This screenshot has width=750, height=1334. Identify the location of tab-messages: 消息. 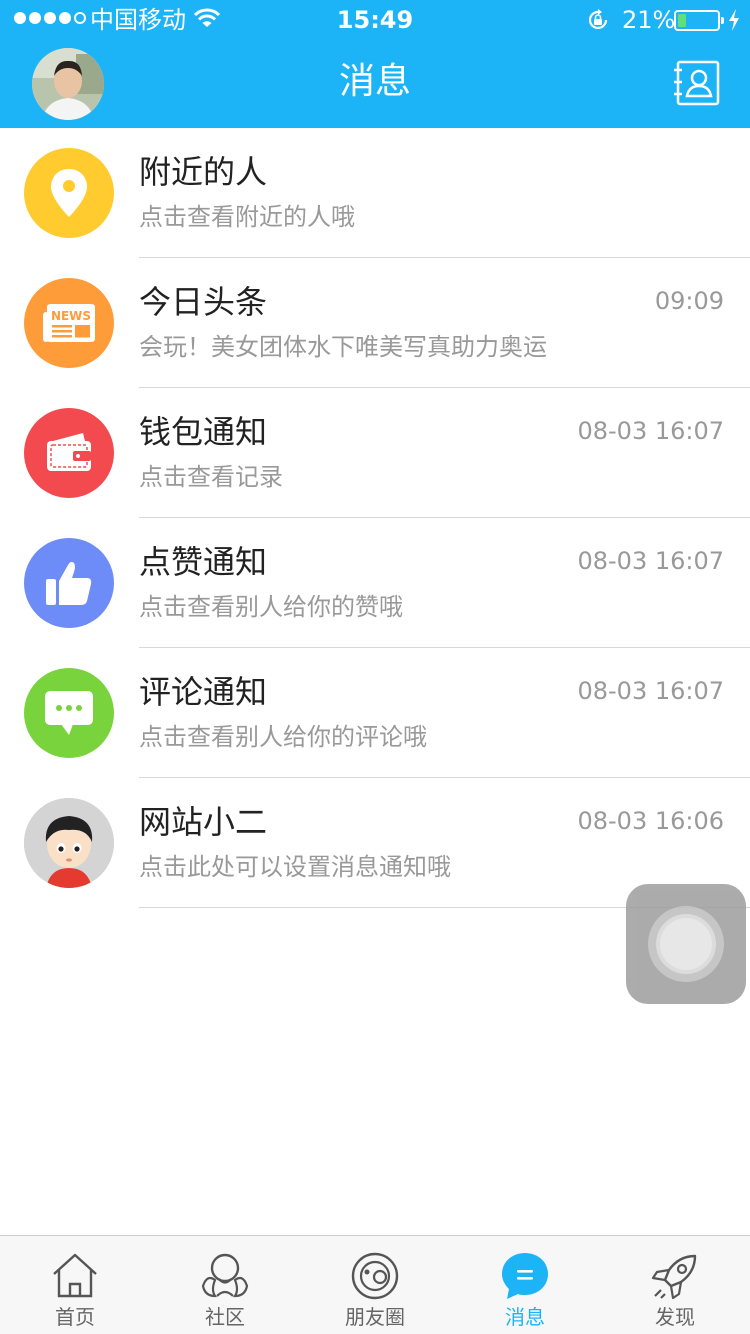
(525, 1285).